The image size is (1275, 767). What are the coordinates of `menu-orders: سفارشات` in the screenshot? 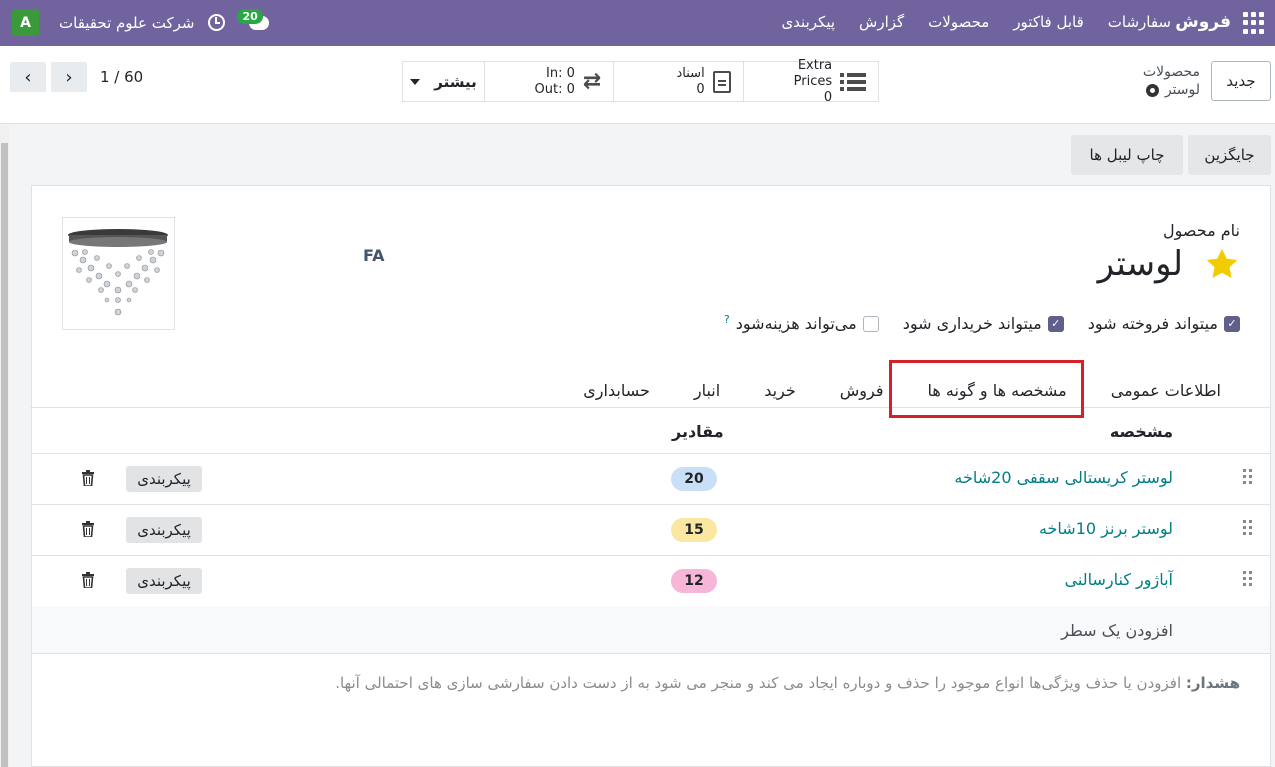 It's located at (1139, 22).